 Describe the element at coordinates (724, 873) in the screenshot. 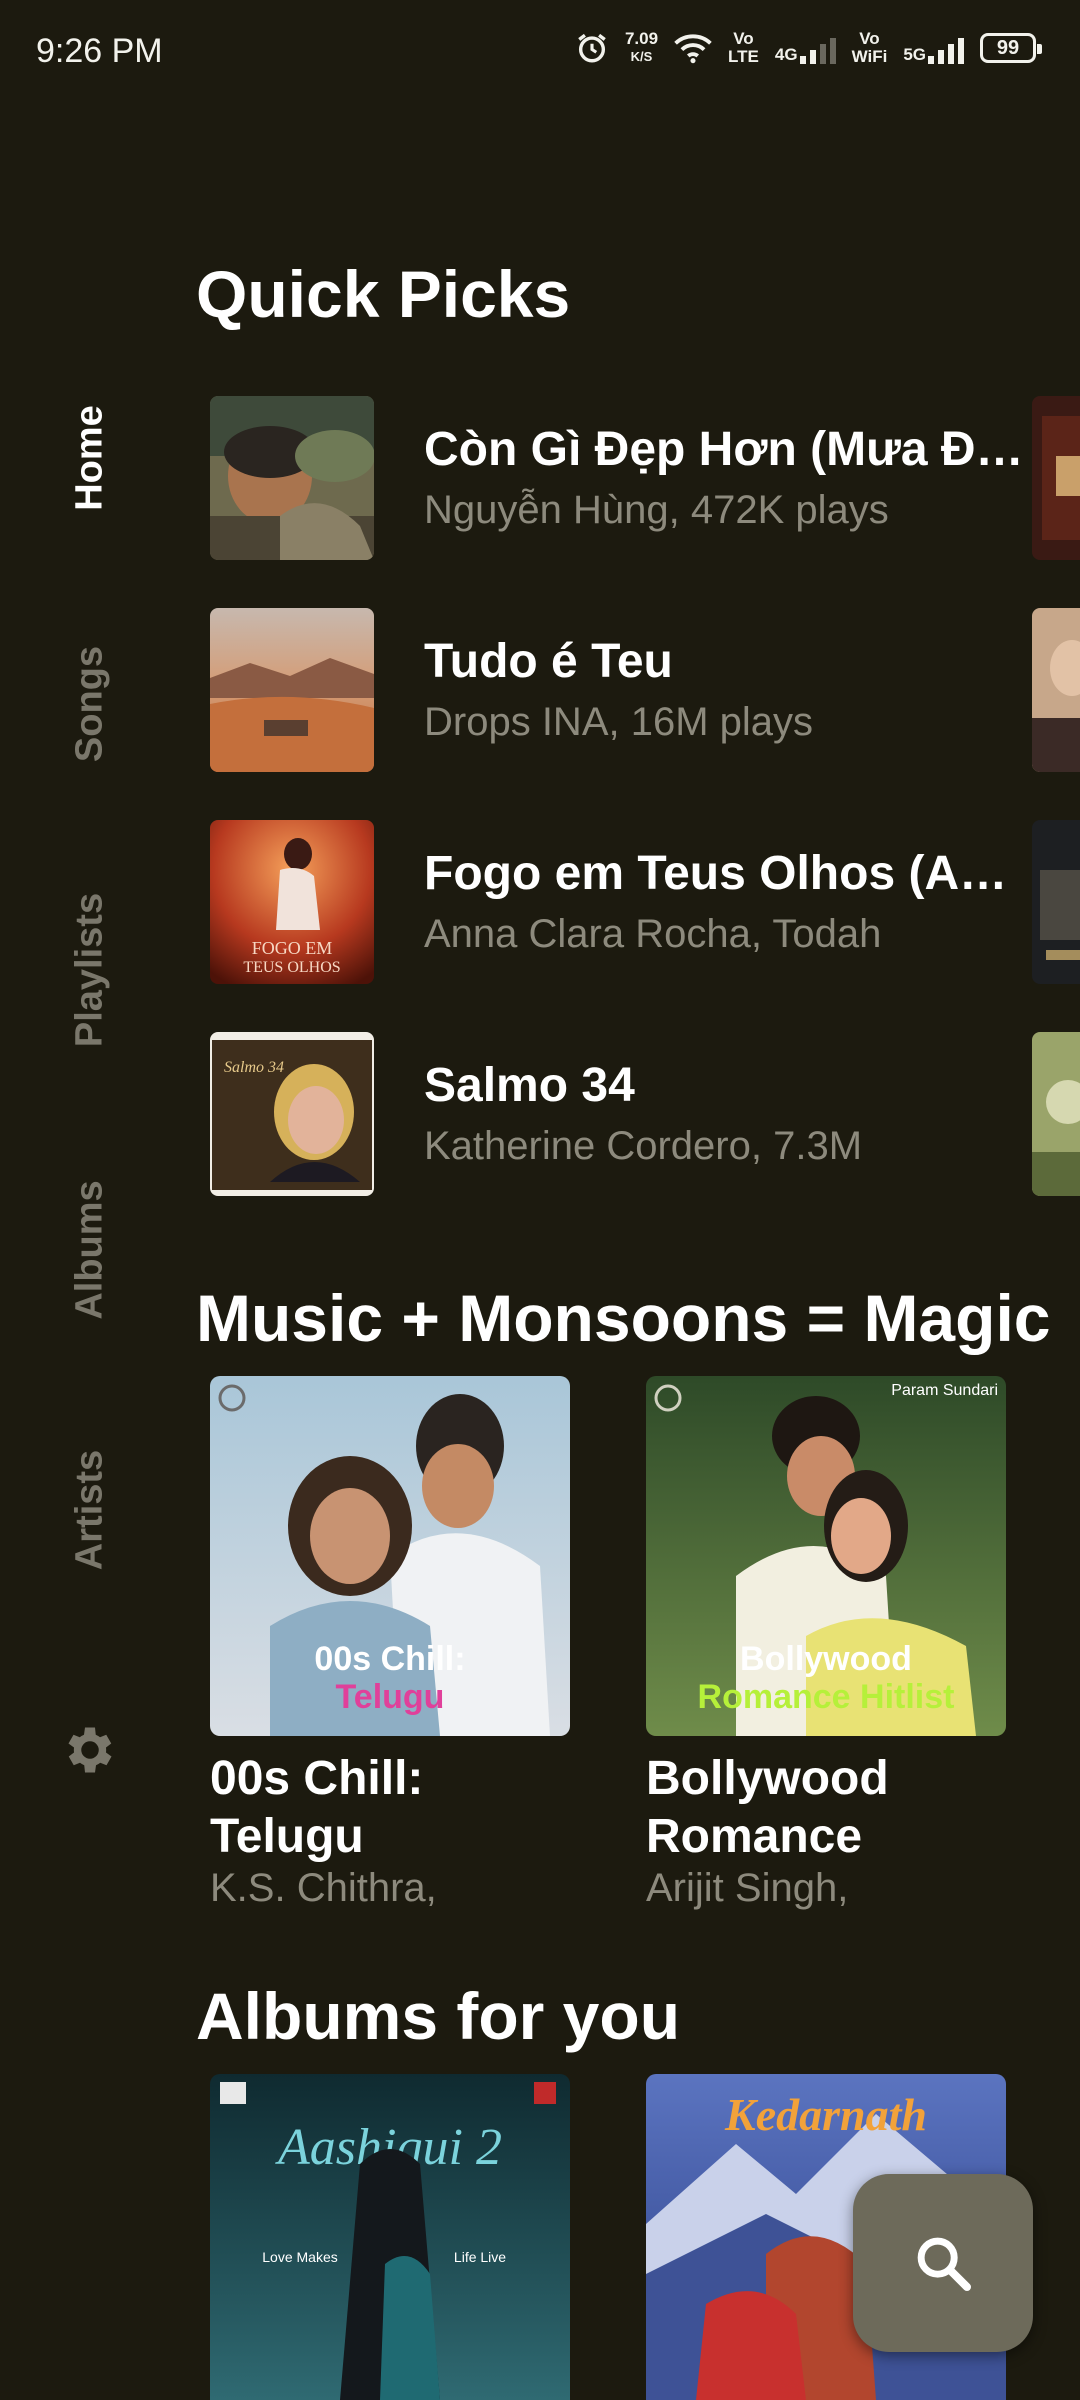

I see `track-title: Fogo em Teus Olhos (Ao Vivo)` at that location.